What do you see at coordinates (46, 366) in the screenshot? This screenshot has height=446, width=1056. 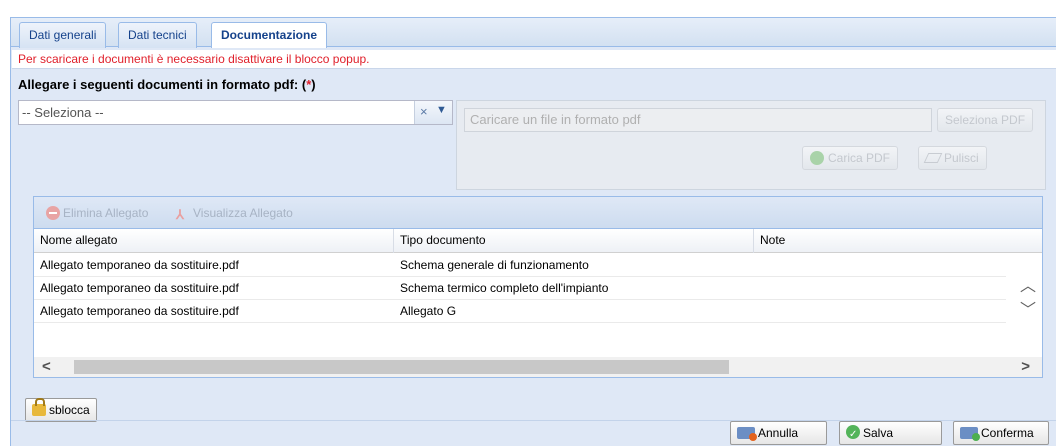 I see `chevron-left-icon: <` at bounding box center [46, 366].